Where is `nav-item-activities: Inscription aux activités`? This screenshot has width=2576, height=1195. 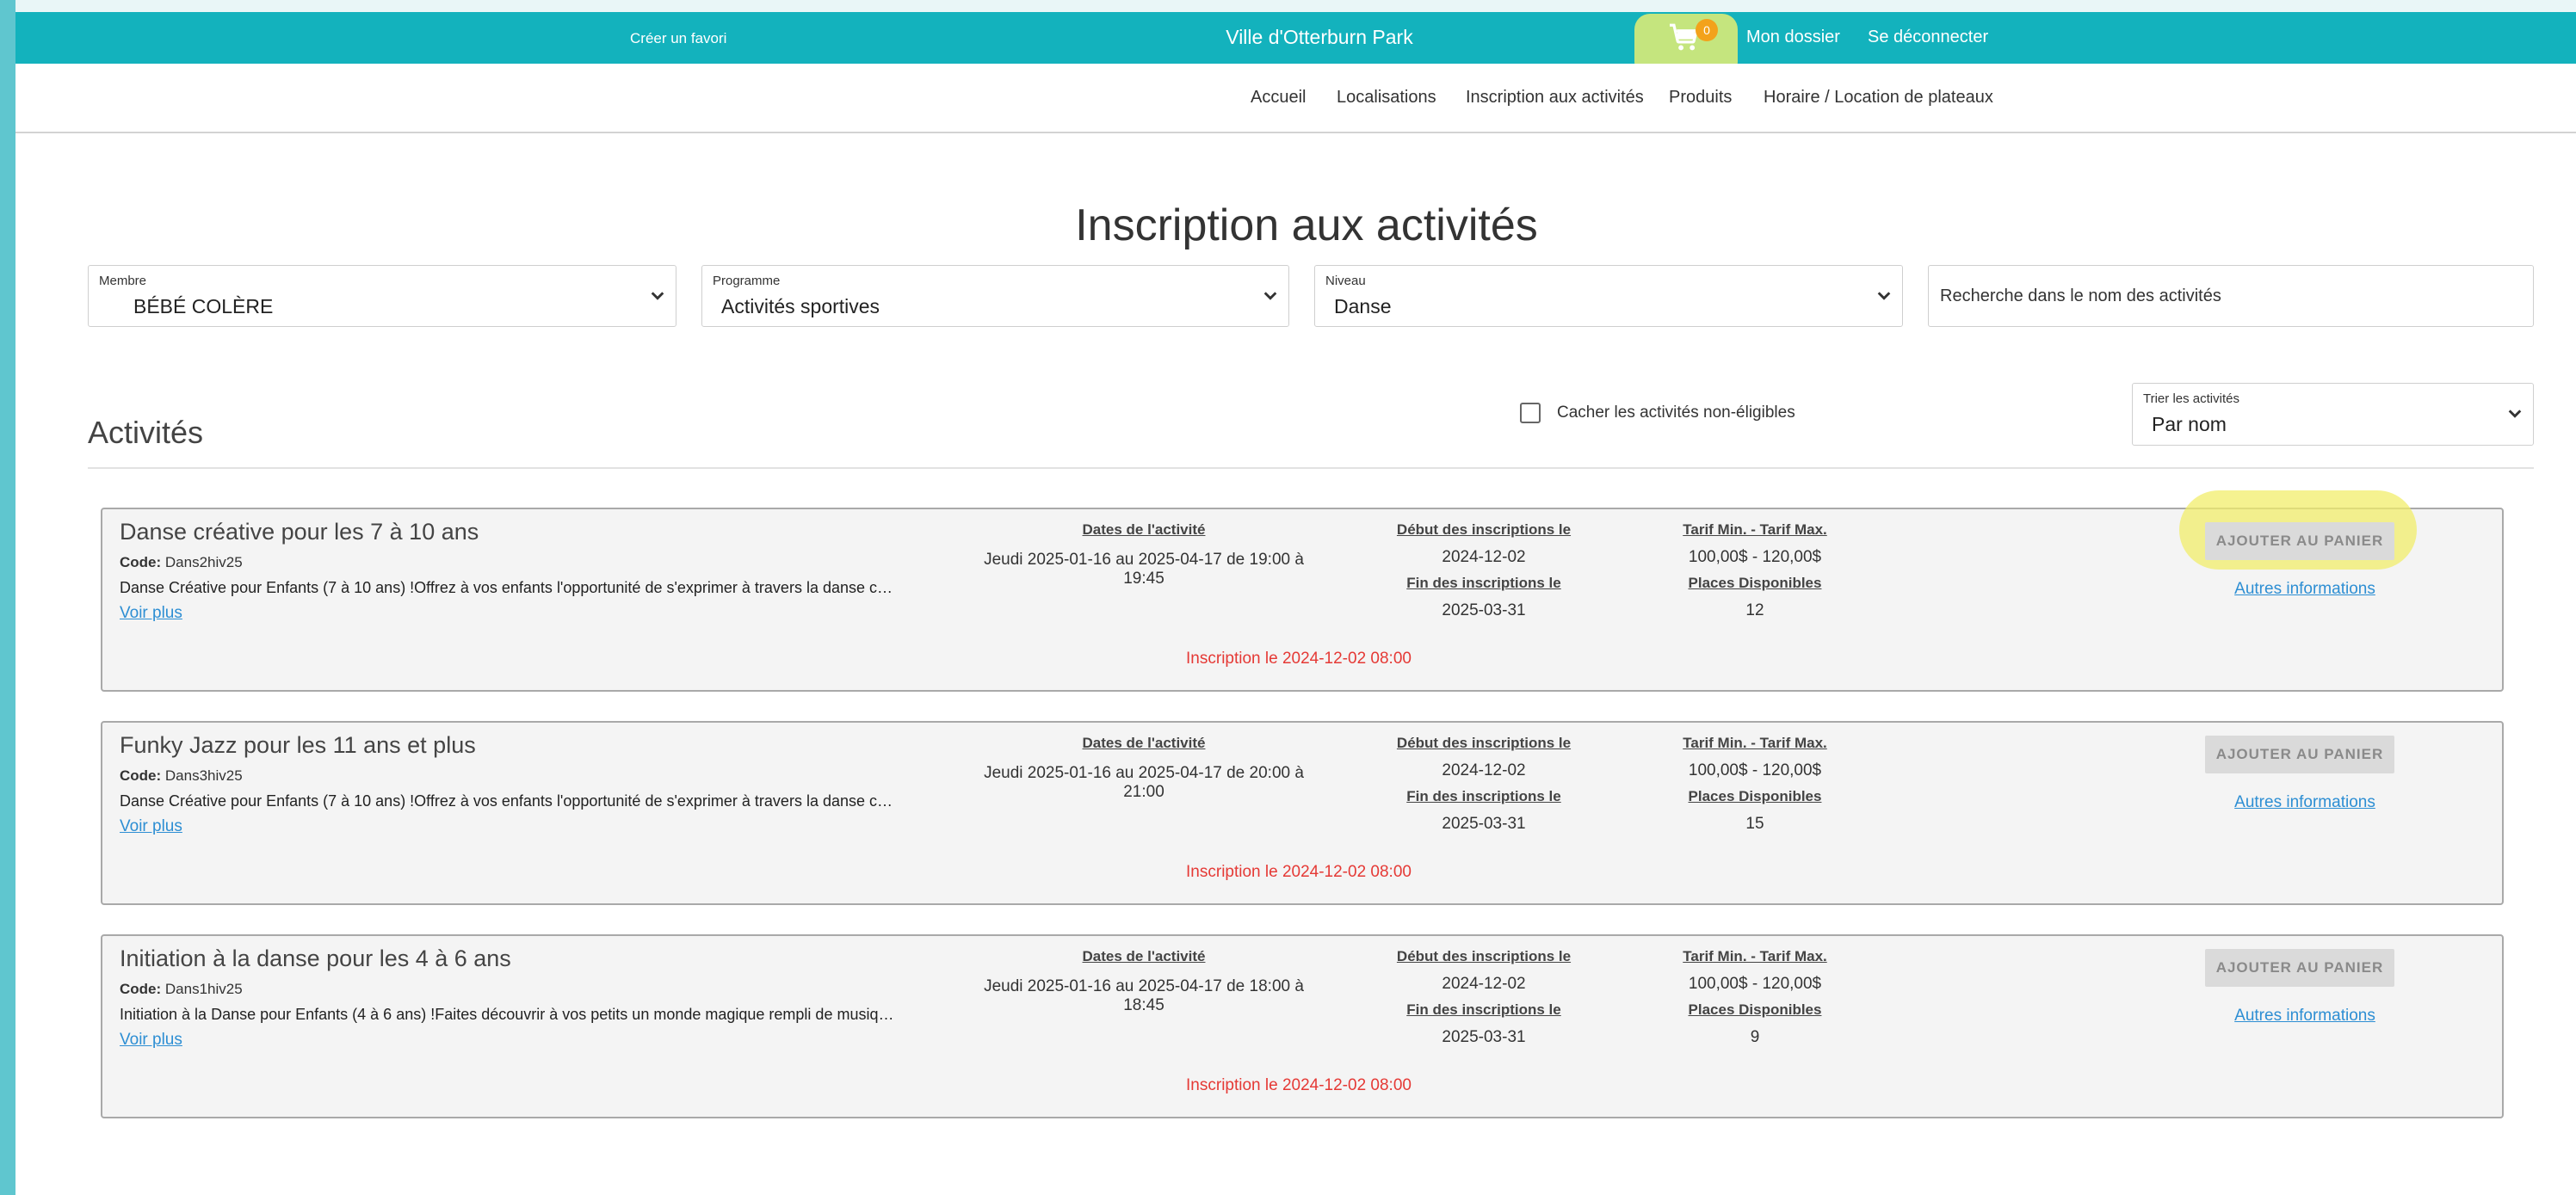 nav-item-activities: Inscription aux activités is located at coordinates (1555, 98).